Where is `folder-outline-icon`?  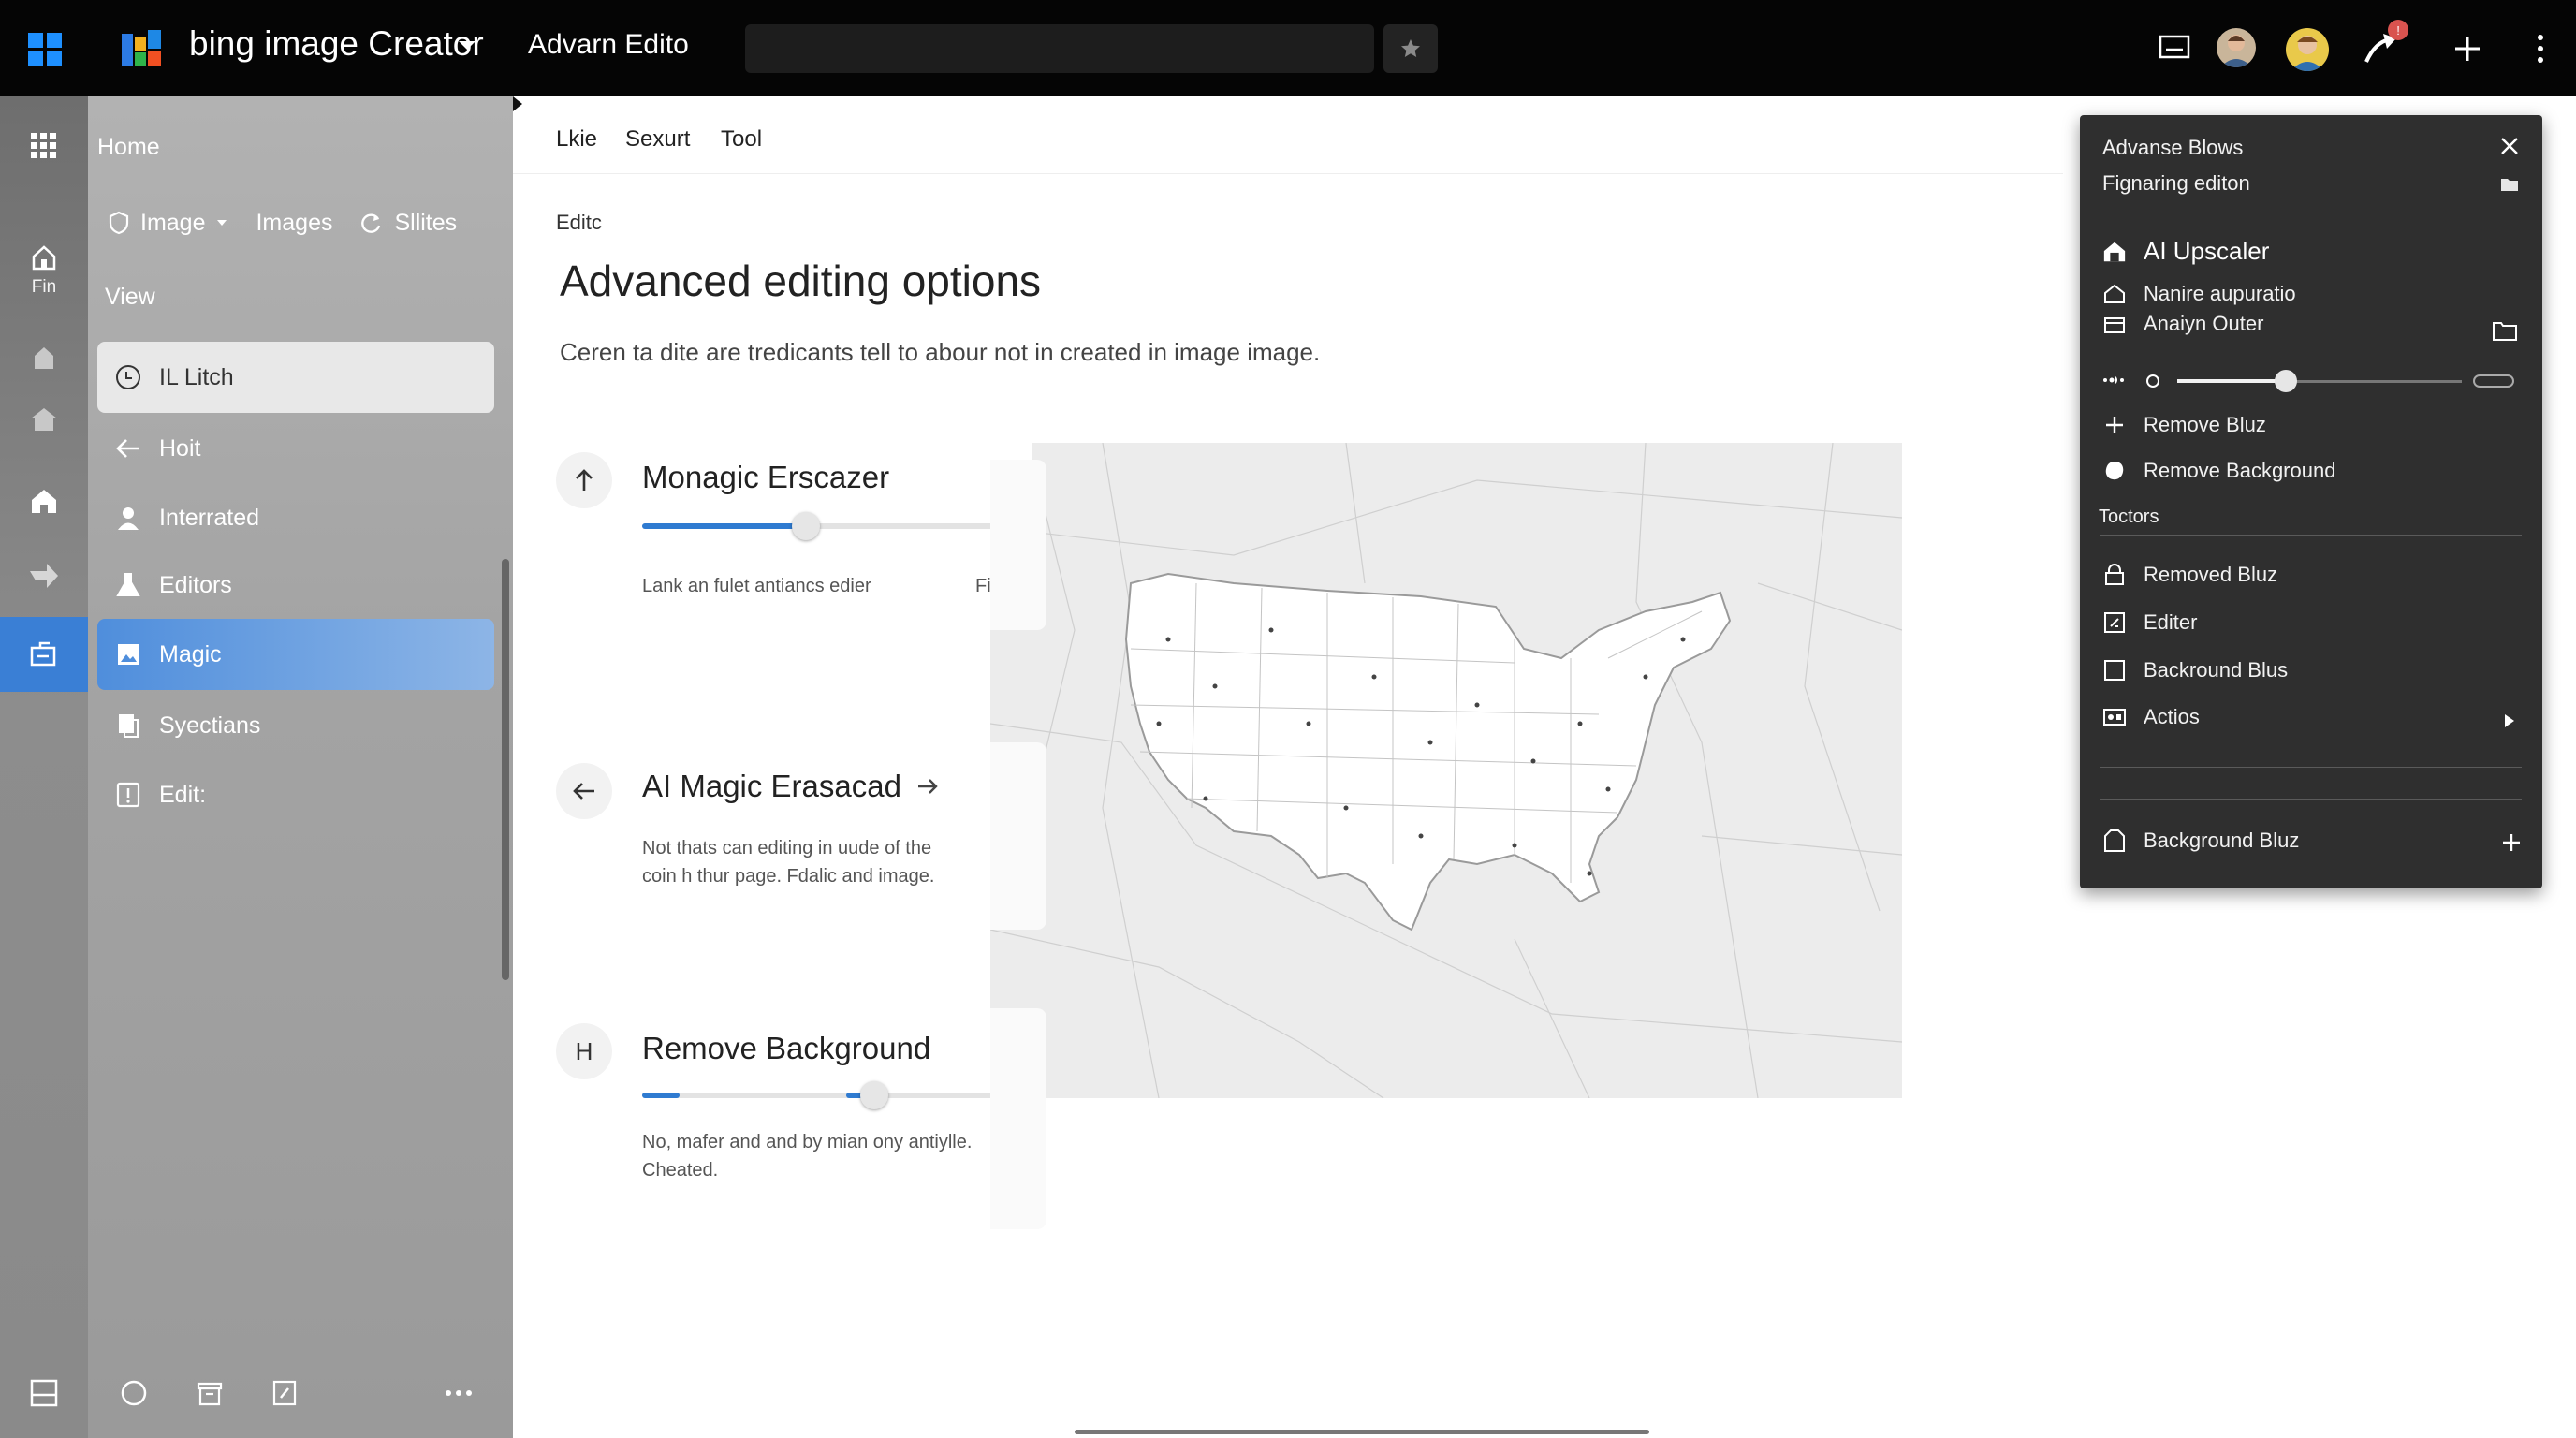 folder-outline-icon is located at coordinates (2505, 330).